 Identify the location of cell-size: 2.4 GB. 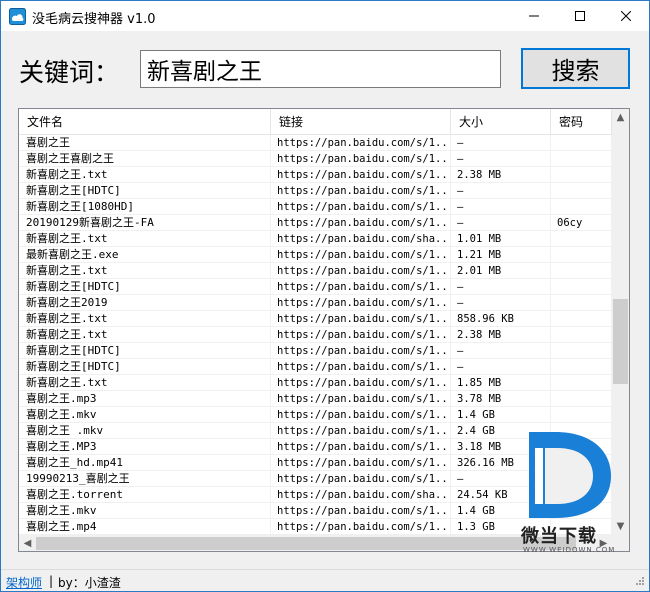
(501, 431).